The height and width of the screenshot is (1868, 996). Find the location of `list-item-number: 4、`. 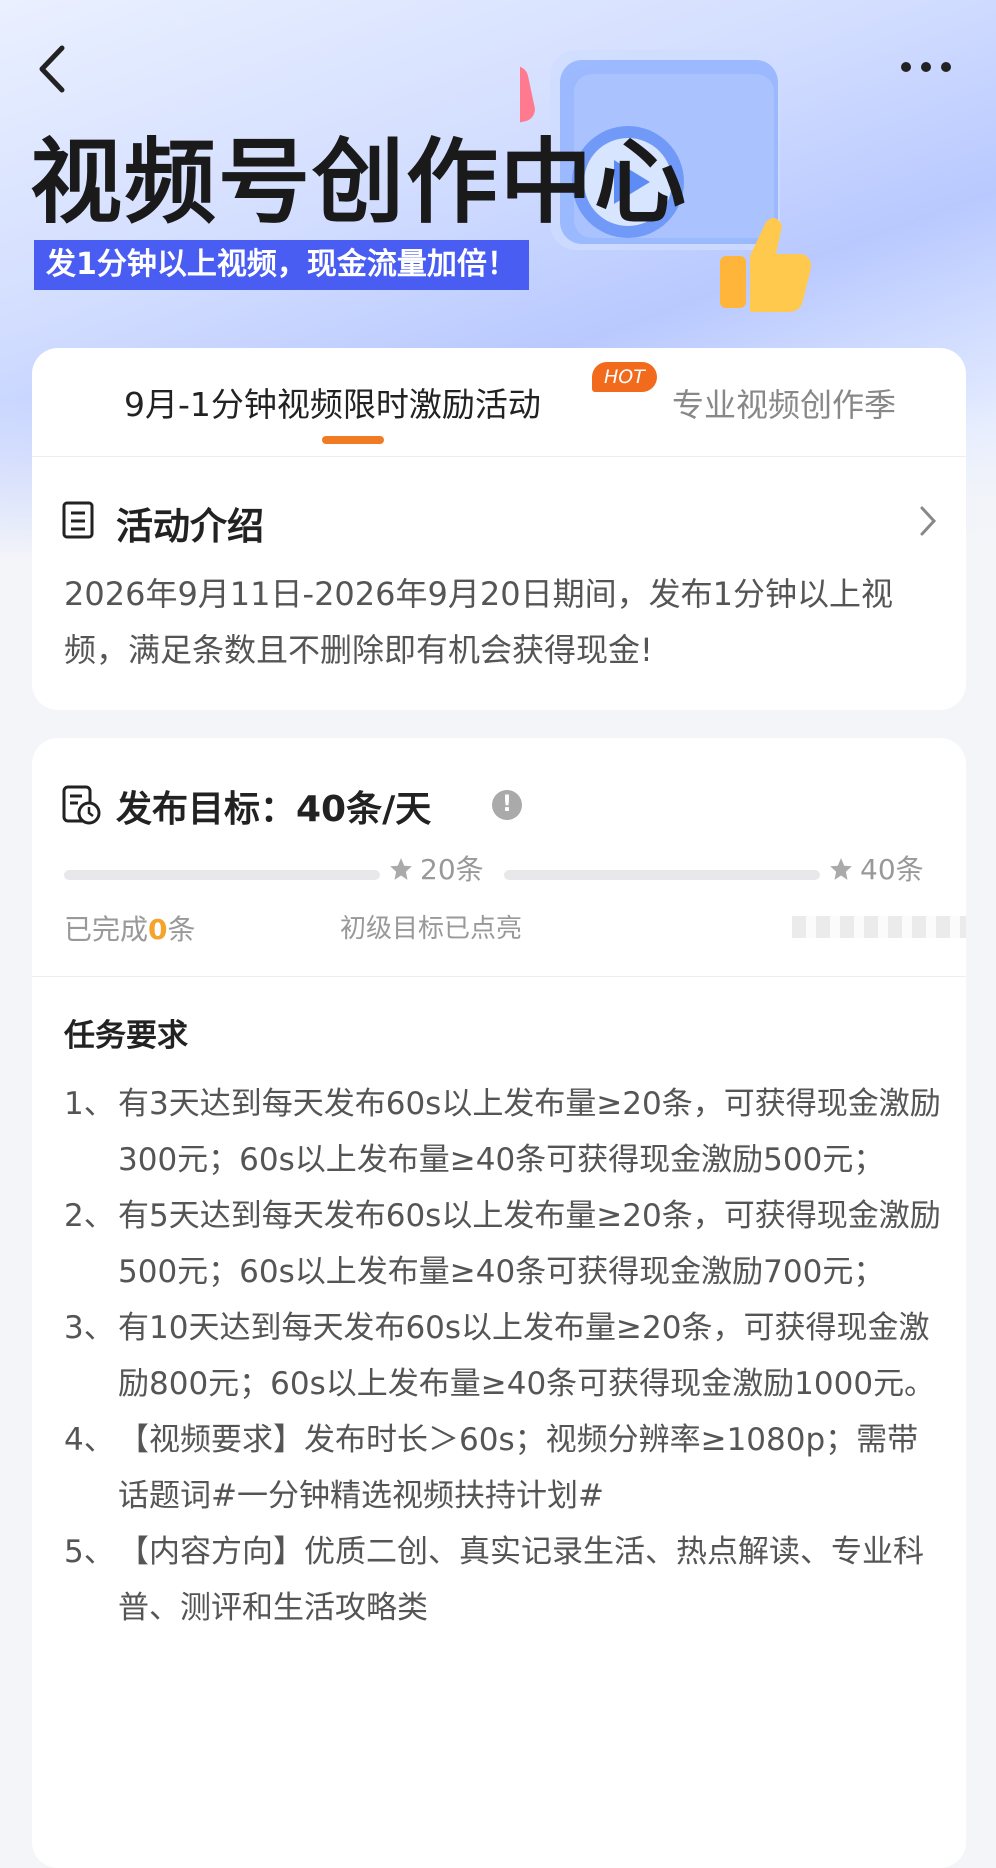

list-item-number: 4、 is located at coordinates (89, 1440).